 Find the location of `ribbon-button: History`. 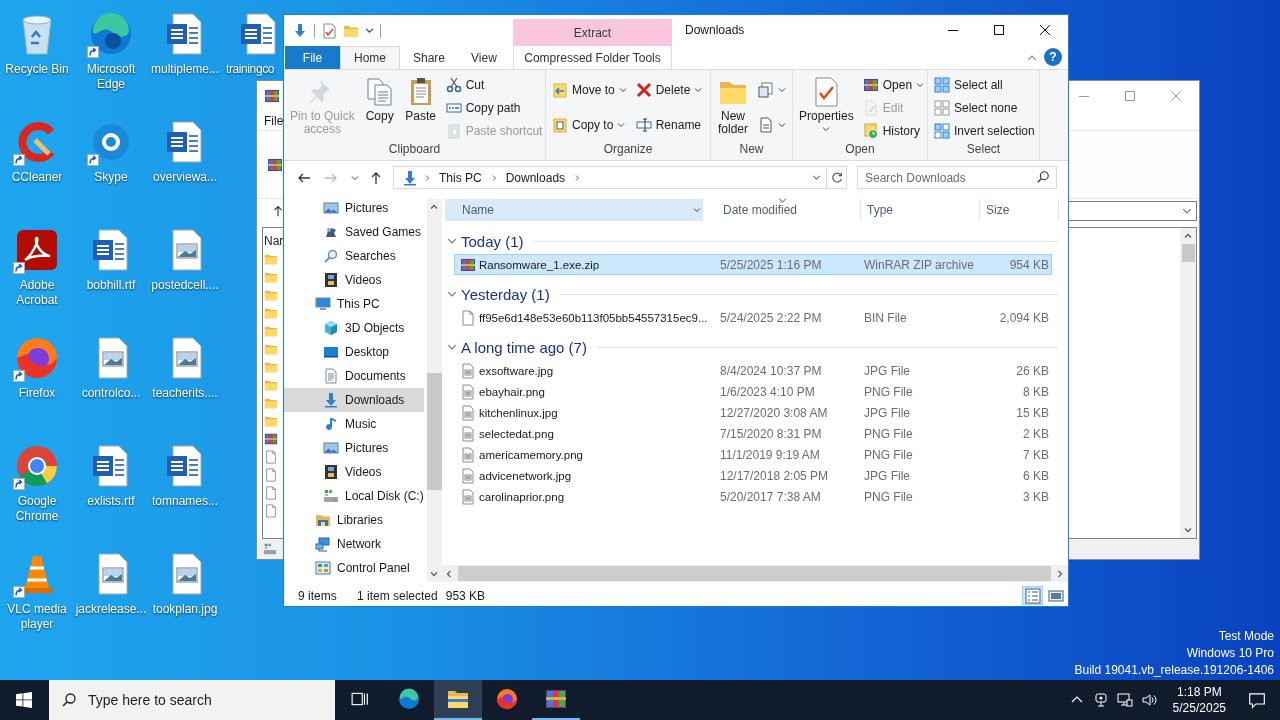

ribbon-button: History is located at coordinates (893, 130).